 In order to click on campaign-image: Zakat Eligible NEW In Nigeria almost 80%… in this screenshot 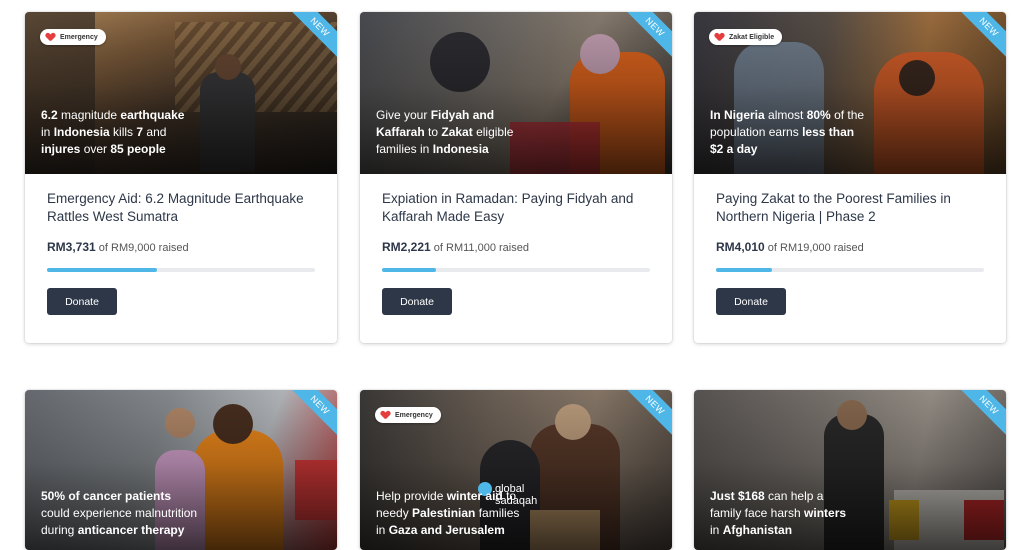, I will do `click(850, 93)`.